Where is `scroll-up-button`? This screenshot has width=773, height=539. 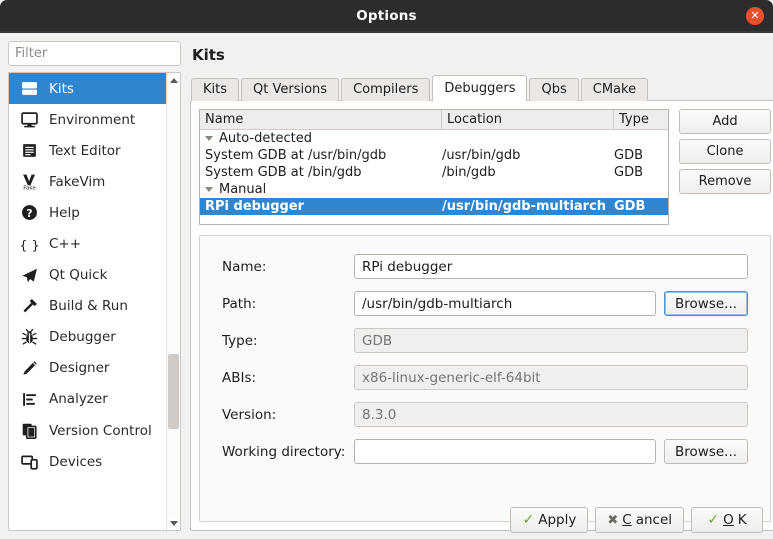
scroll-up-button is located at coordinates (173, 80).